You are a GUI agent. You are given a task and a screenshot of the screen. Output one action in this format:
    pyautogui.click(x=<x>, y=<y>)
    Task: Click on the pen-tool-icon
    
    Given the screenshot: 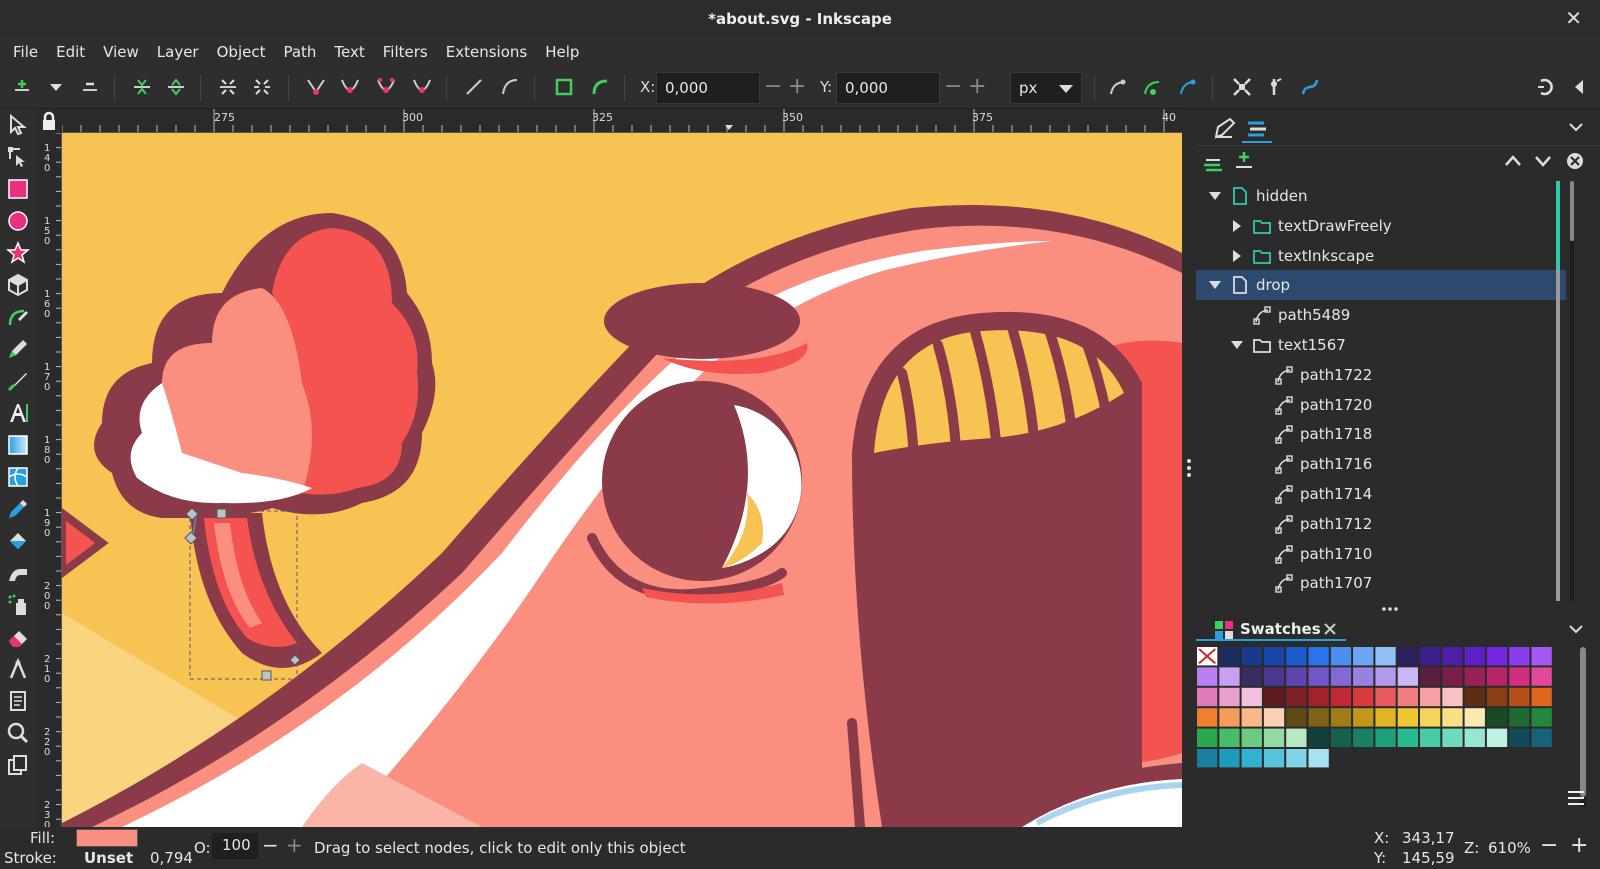 What is the action you would take?
    pyautogui.click(x=18, y=317)
    